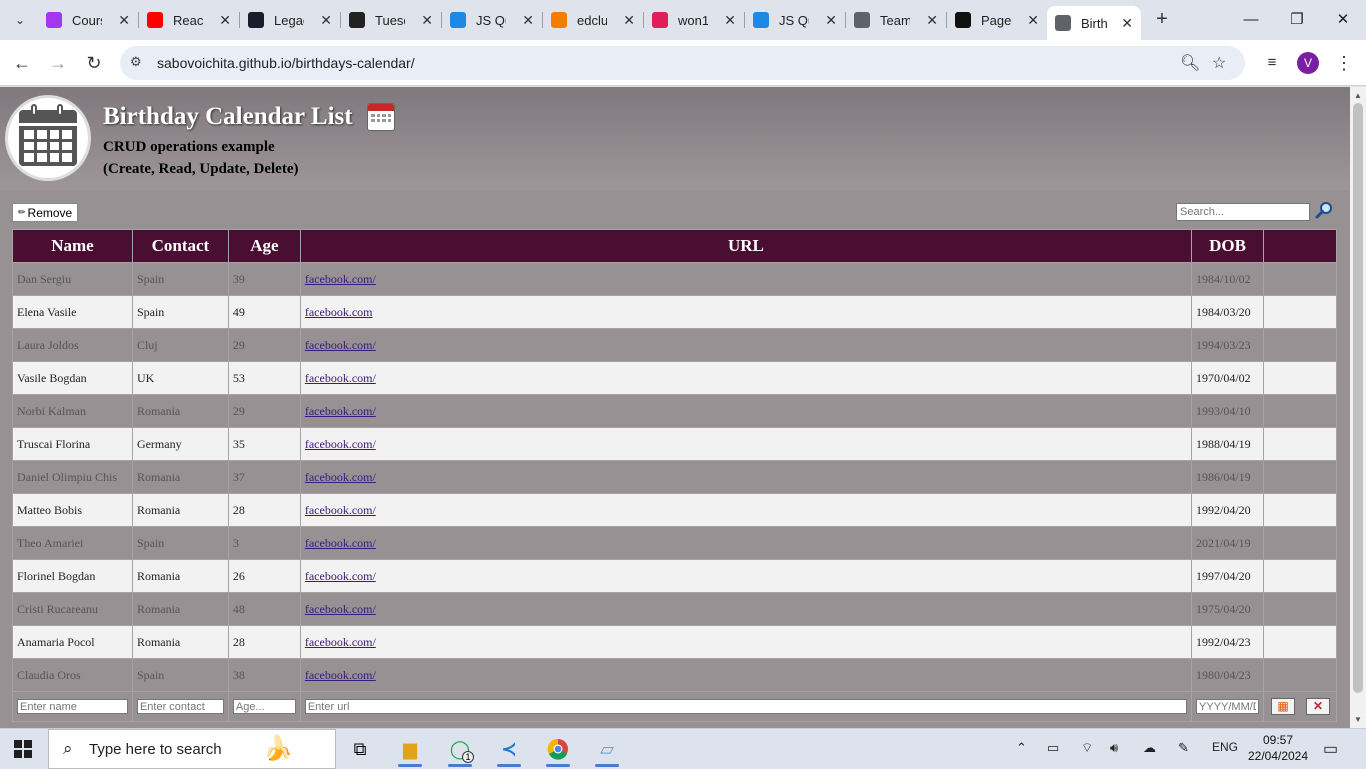  Describe the element at coordinates (290, 20) in the screenshot. I see `browser-tab: Legac ✕` at that location.